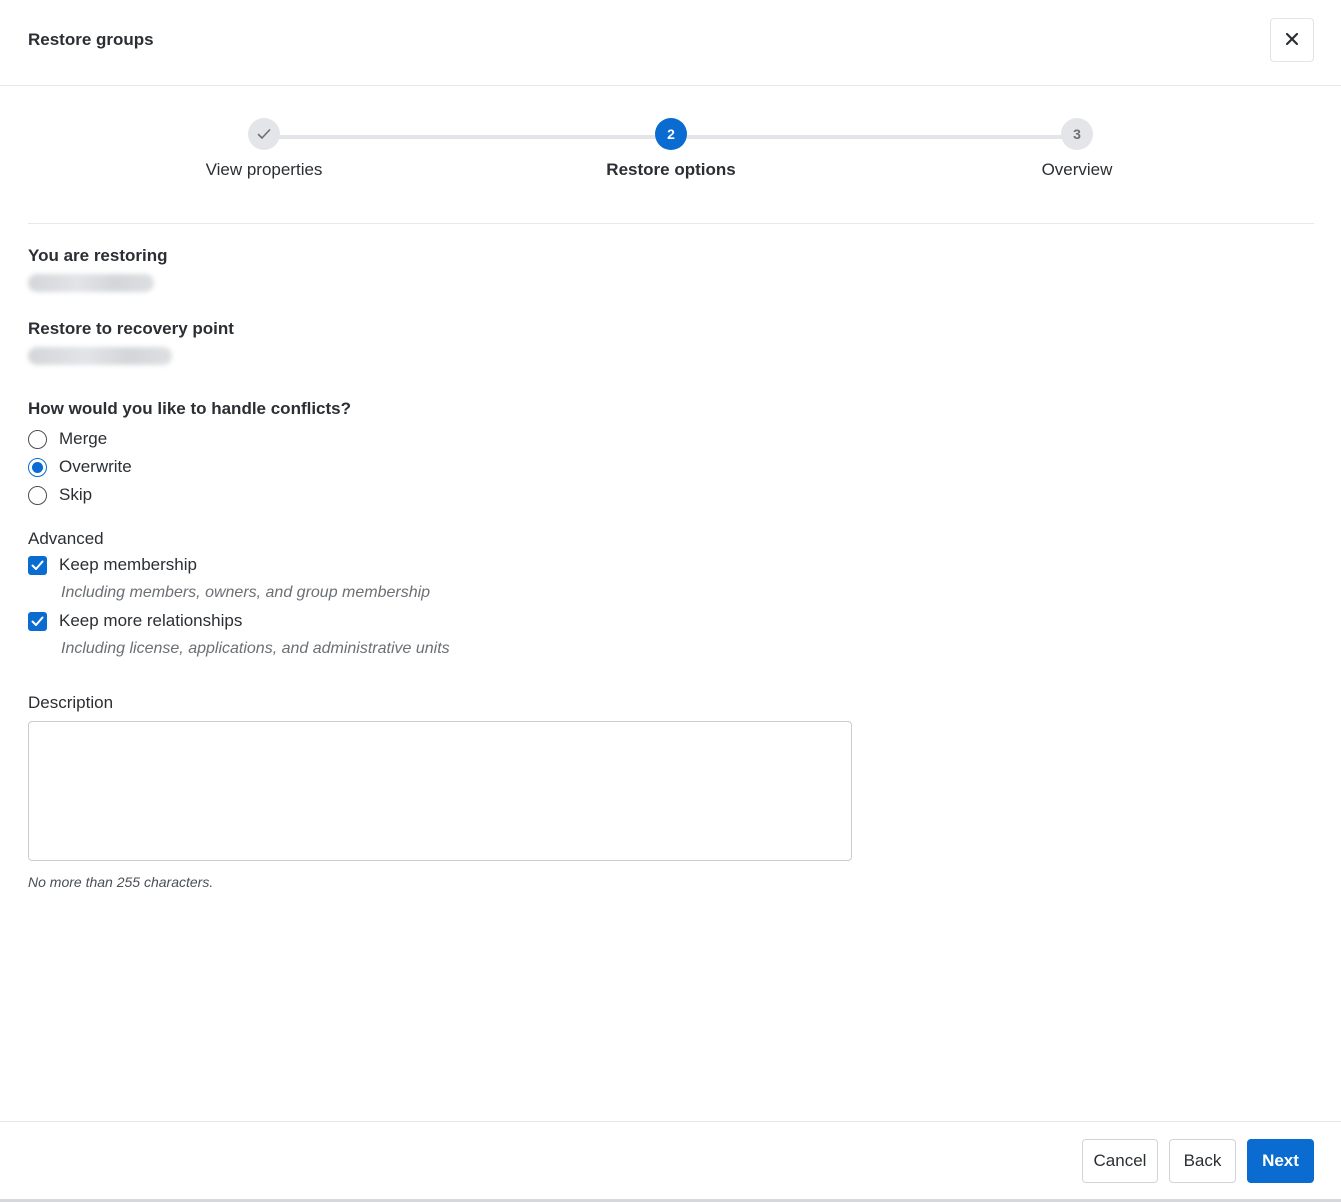 Image resolution: width=1341 pixels, height=1202 pixels. I want to click on cancel-button: Cancel, so click(1120, 1161).